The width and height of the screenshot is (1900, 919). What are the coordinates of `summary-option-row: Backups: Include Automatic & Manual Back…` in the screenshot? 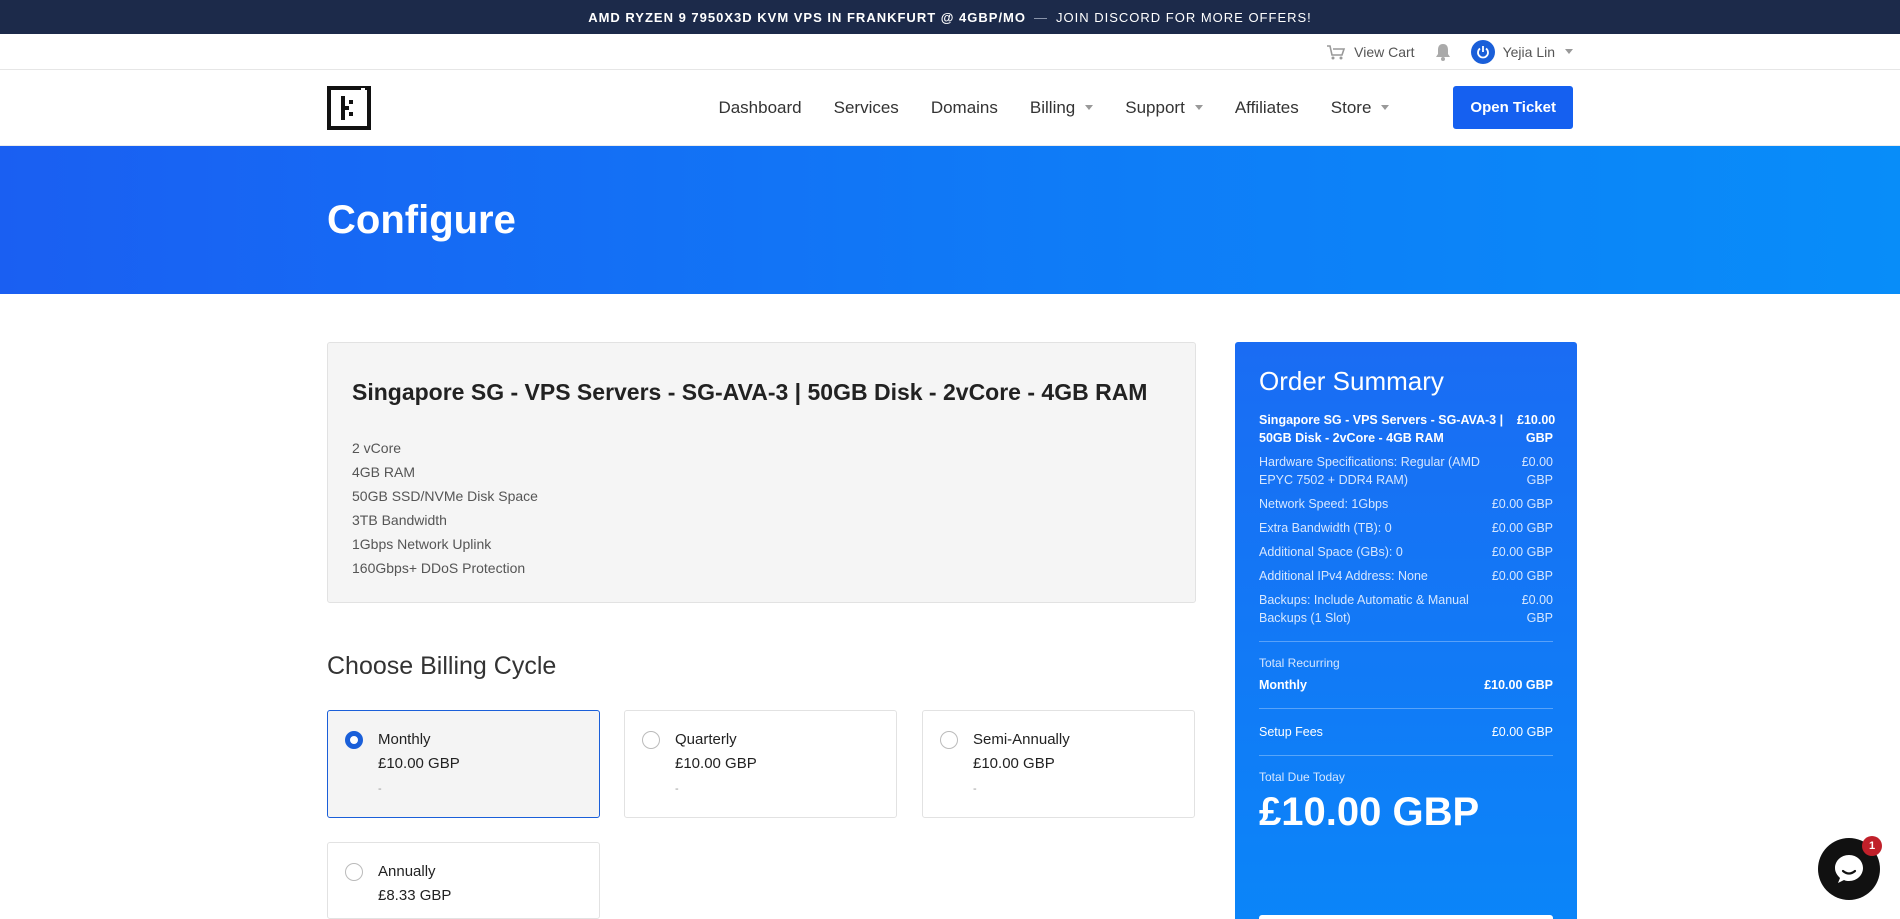 It's located at (1406, 609).